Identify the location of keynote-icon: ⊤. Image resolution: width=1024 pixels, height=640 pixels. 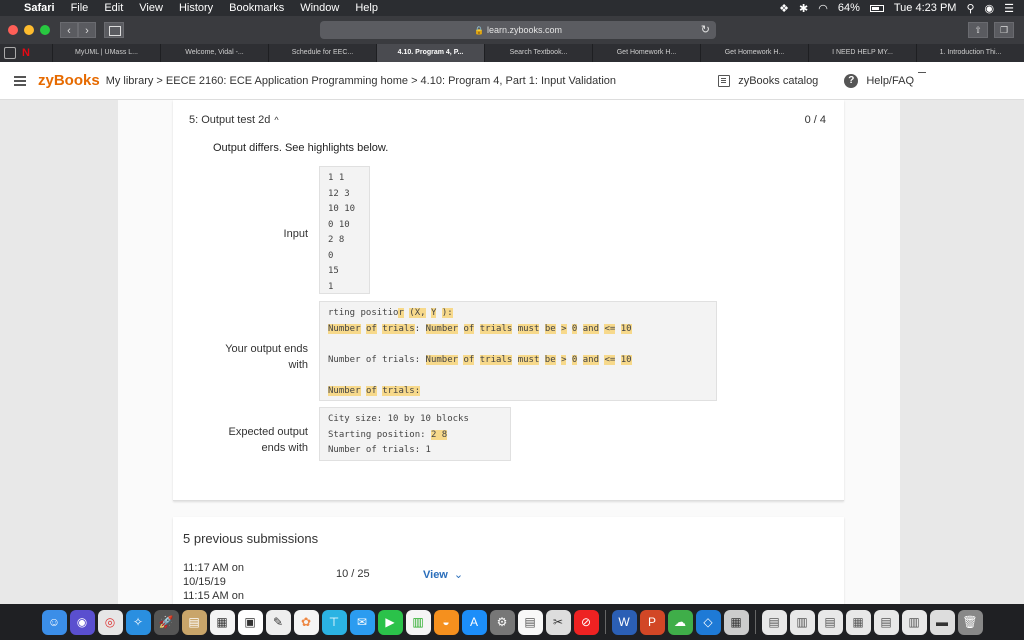
(334, 622).